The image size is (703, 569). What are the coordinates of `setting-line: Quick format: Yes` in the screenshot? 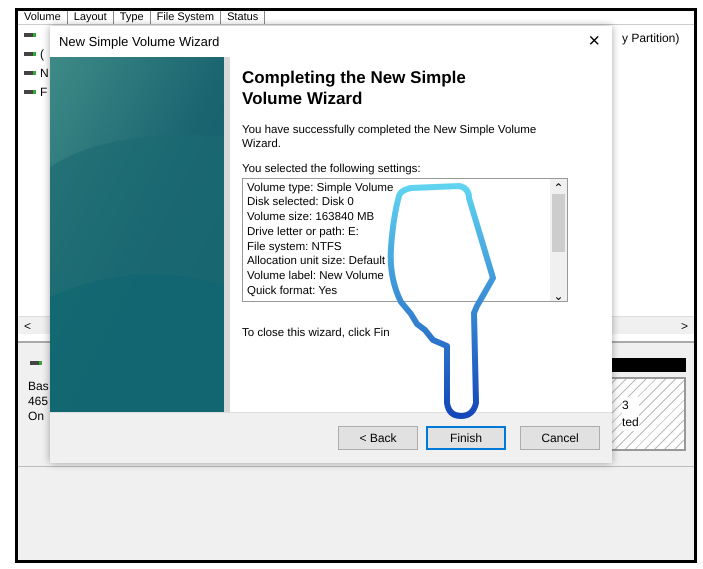 It's located at (292, 291).